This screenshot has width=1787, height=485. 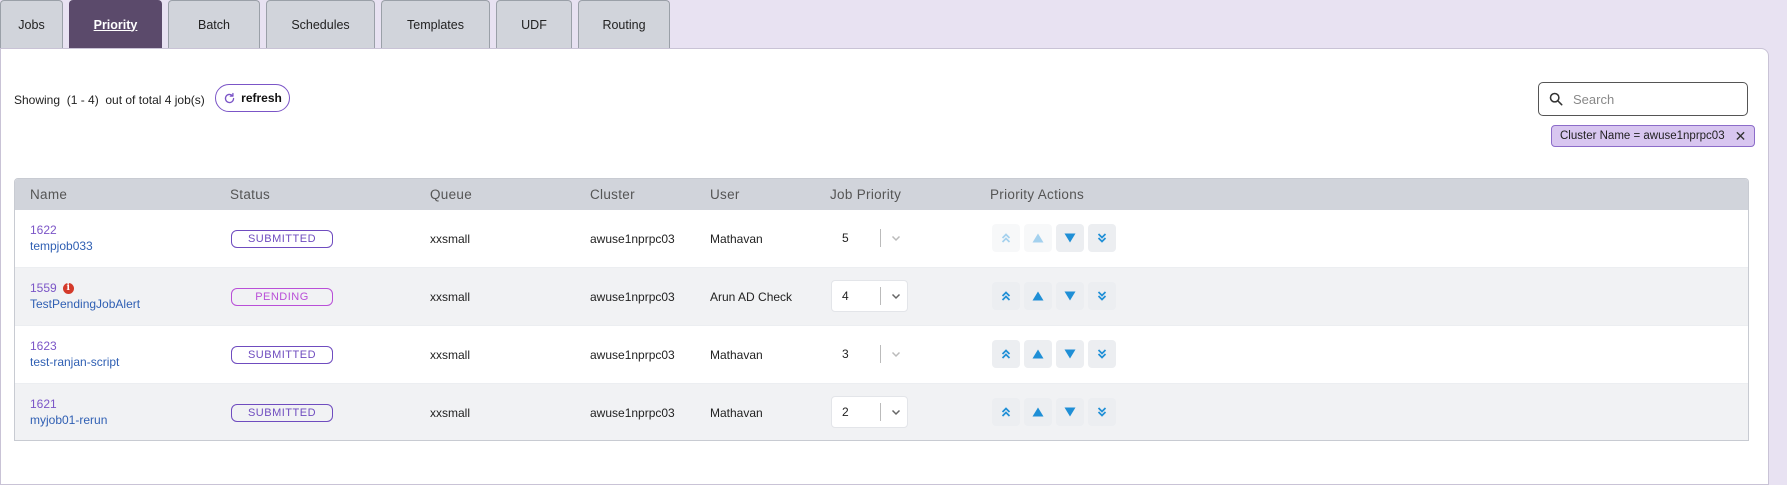 What do you see at coordinates (845, 412) in the screenshot?
I see `job-priority-value: 2` at bounding box center [845, 412].